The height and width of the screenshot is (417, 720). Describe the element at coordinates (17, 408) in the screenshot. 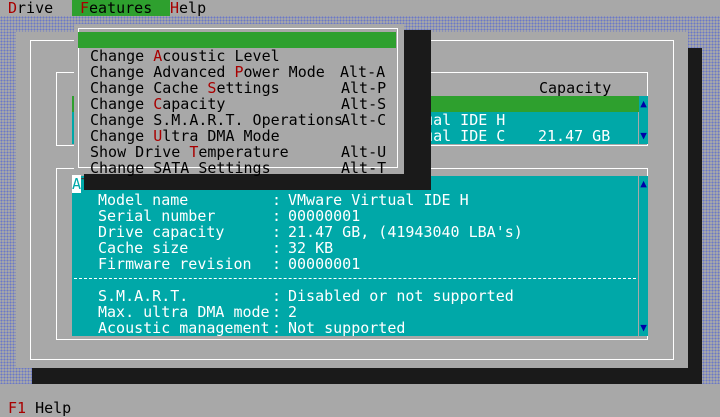

I see `help-hotkey: F1` at that location.